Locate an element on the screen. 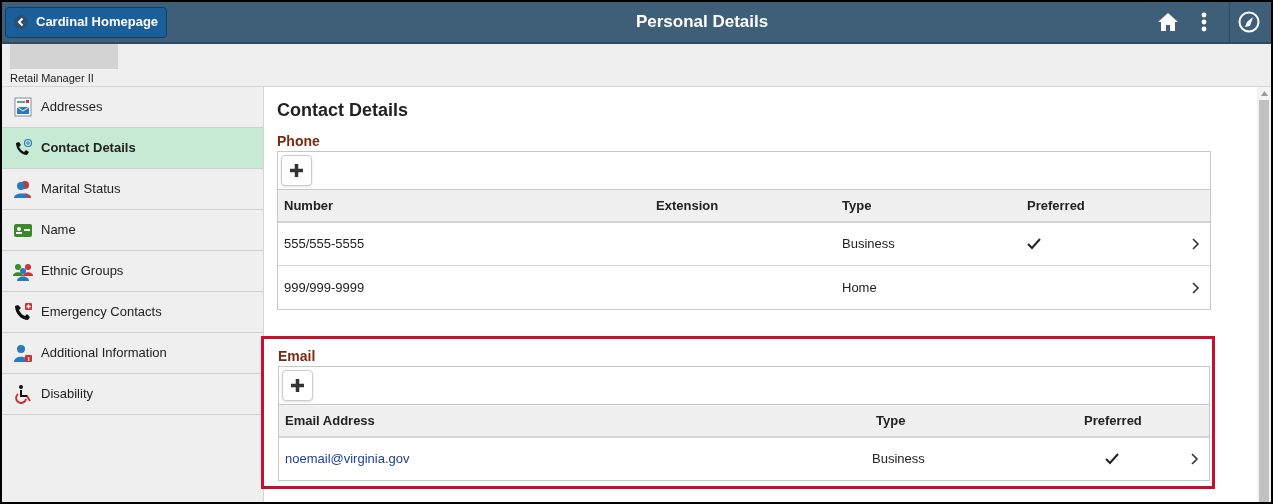 The width and height of the screenshot is (1273, 504). column-header: Extension is located at coordinates (687, 205).